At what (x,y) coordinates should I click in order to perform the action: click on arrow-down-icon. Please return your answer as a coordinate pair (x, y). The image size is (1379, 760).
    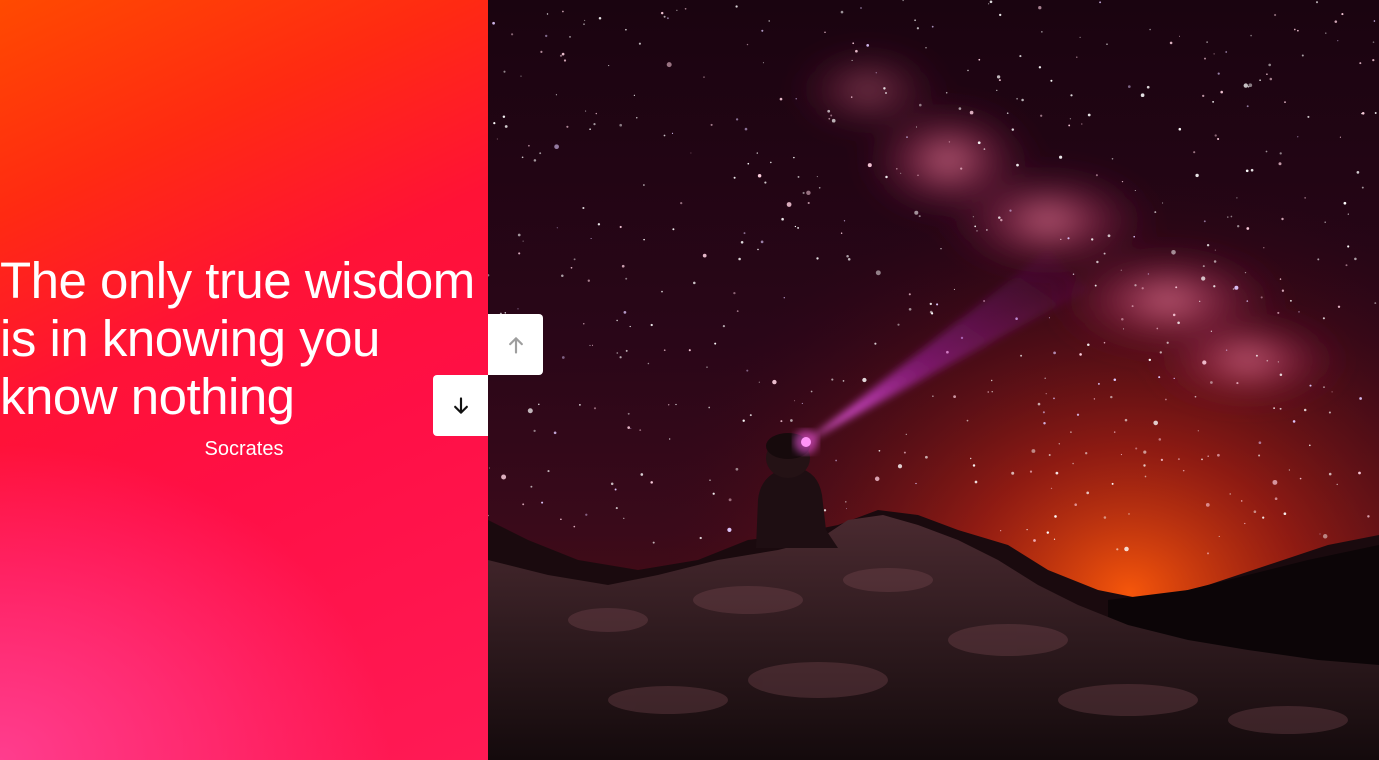
    Looking at the image, I should click on (460, 405).